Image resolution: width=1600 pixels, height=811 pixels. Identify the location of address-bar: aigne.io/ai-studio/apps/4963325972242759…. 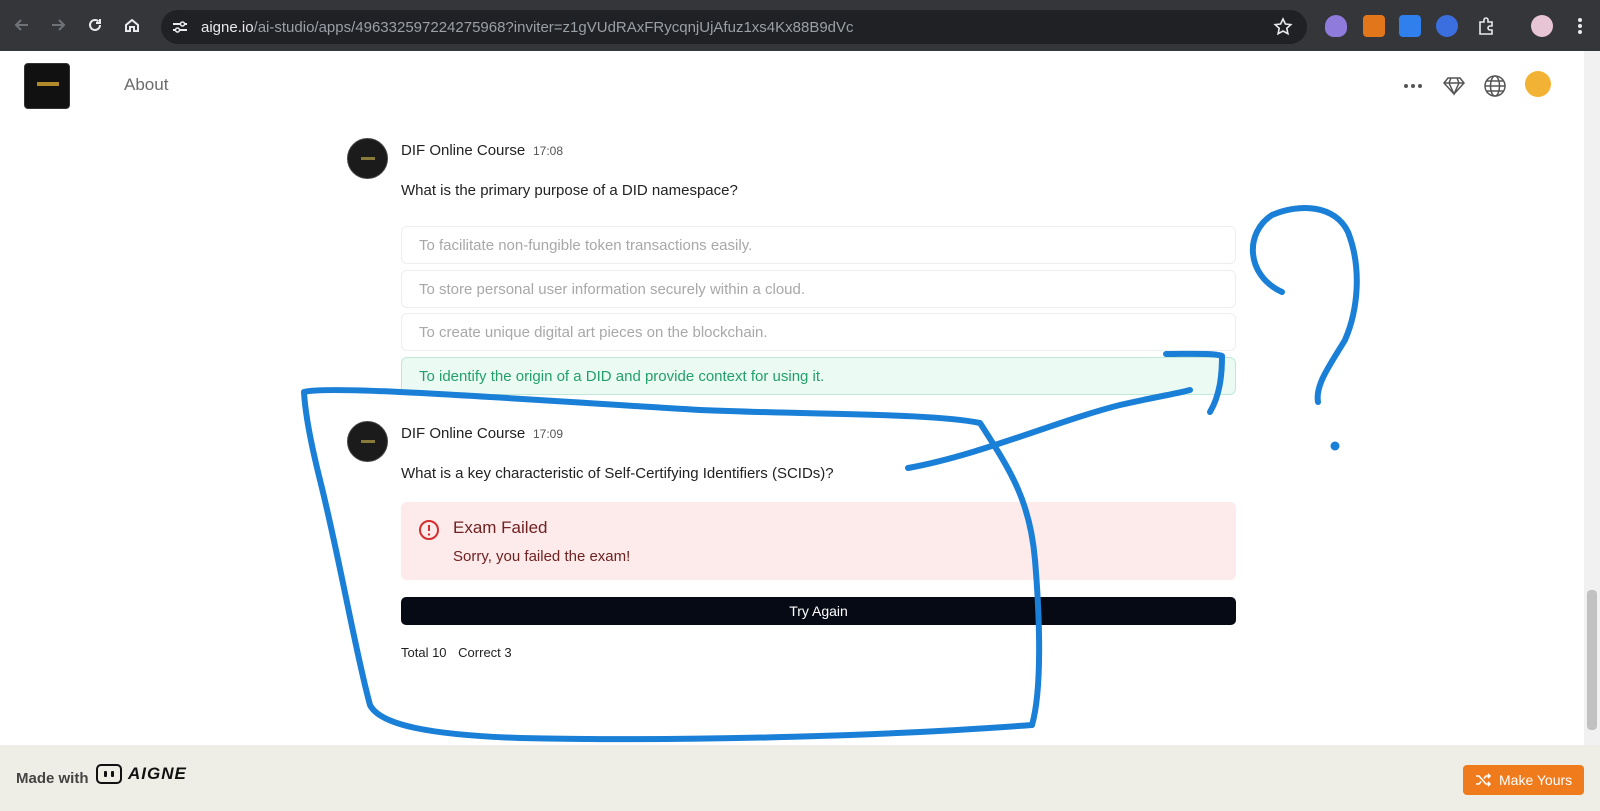
(734, 27).